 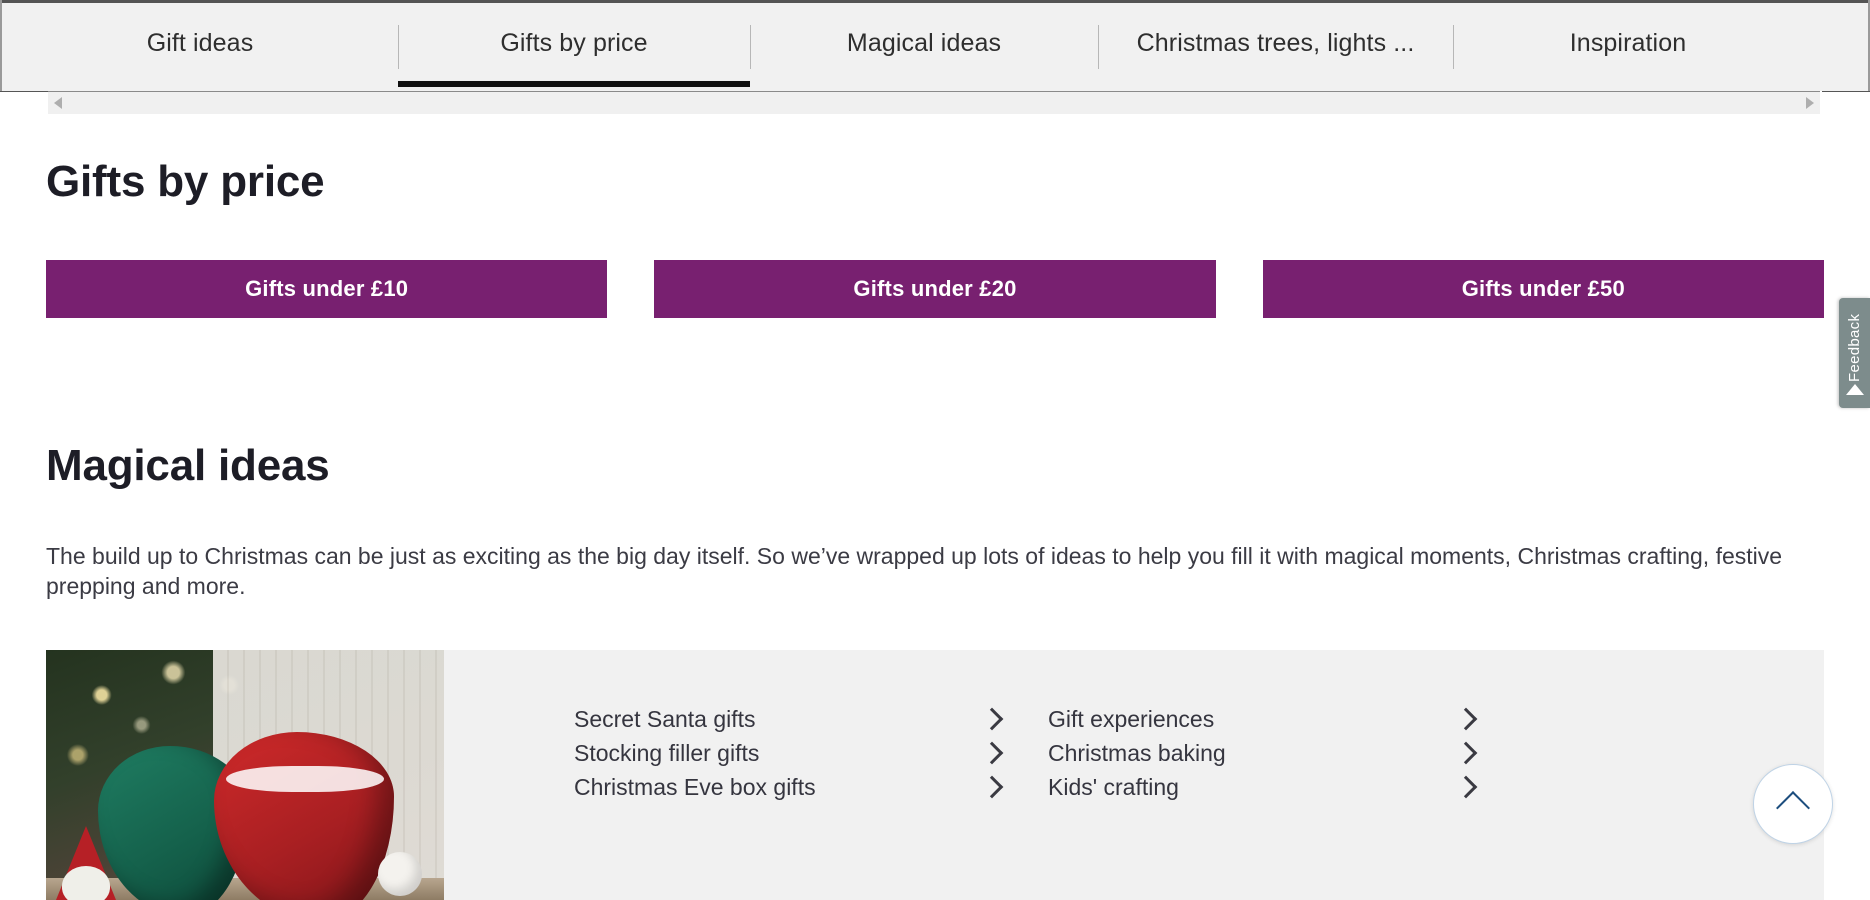 I want to click on scrollbar-right-gutter, so click(x=1846, y=102).